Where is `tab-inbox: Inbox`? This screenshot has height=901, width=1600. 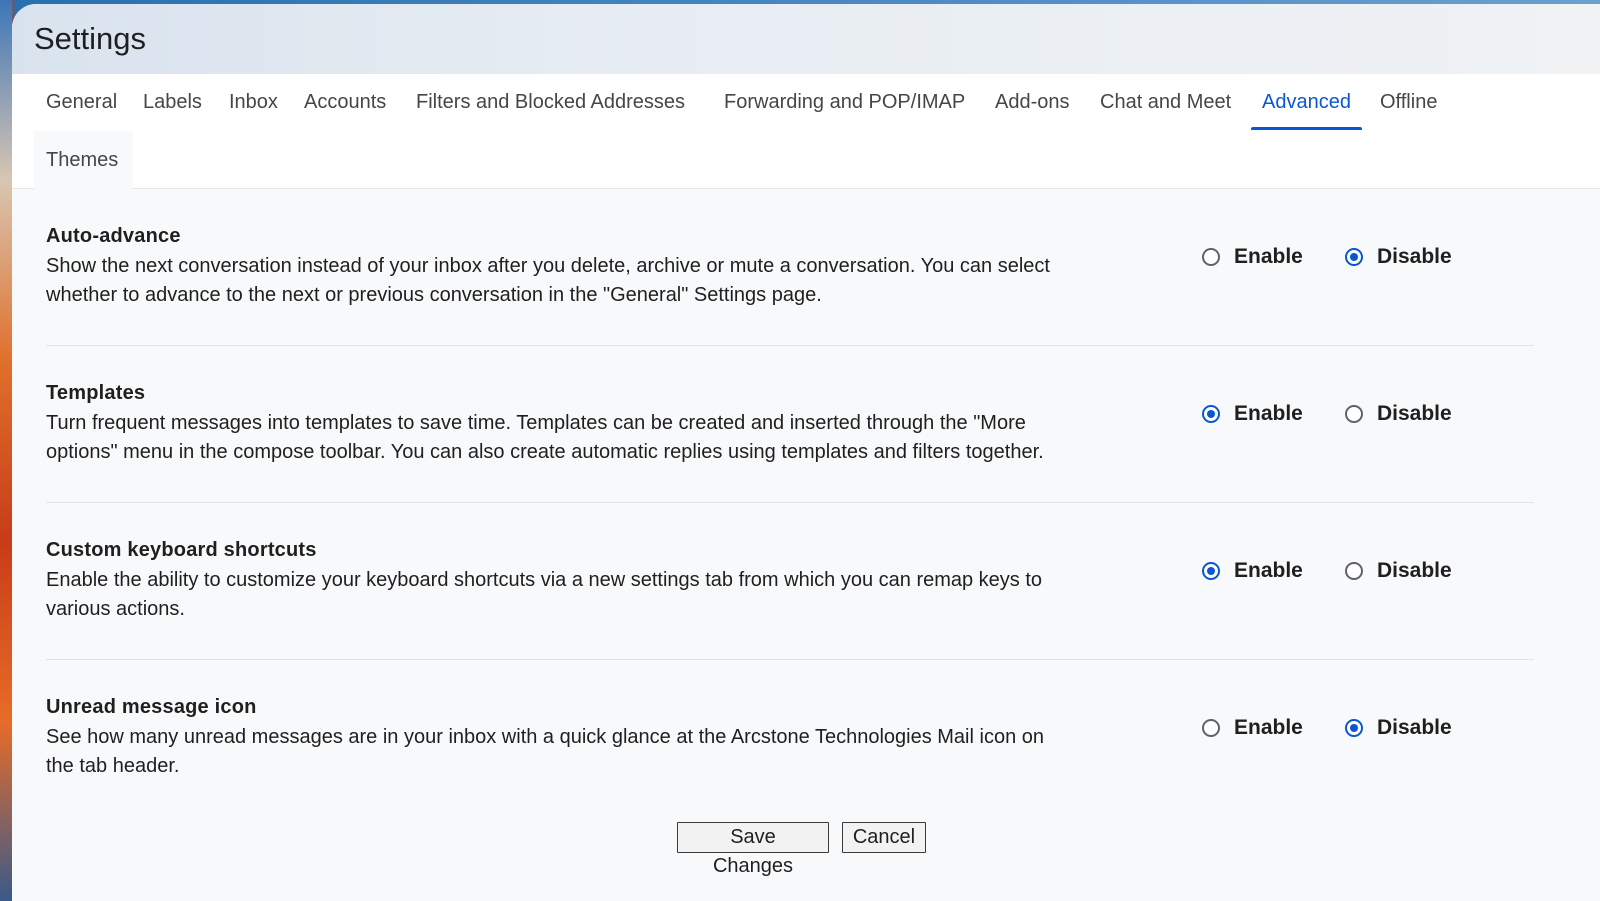 tab-inbox: Inbox is located at coordinates (253, 102).